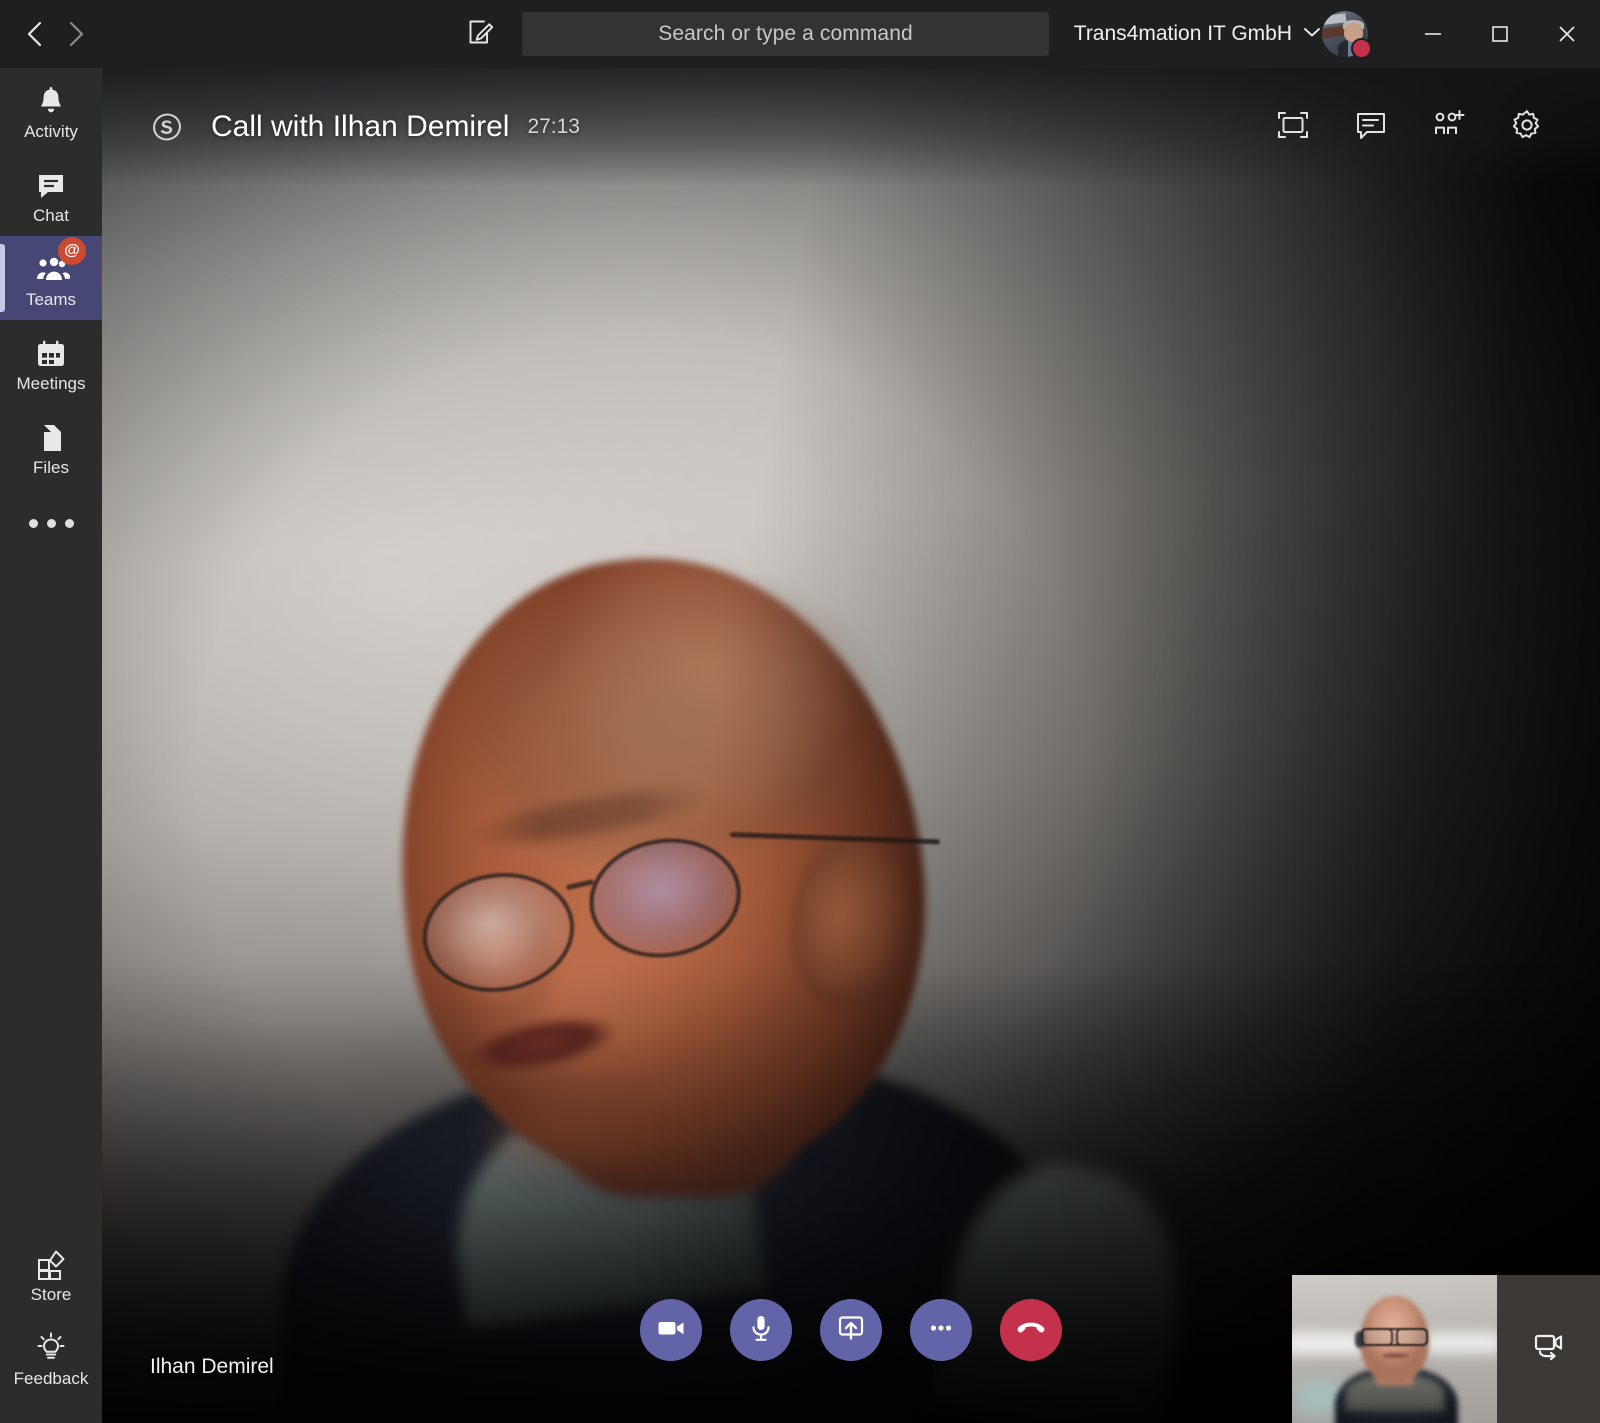 The height and width of the screenshot is (1423, 1600). Describe the element at coordinates (55, 34) in the screenshot. I see `navigation-arrows` at that location.